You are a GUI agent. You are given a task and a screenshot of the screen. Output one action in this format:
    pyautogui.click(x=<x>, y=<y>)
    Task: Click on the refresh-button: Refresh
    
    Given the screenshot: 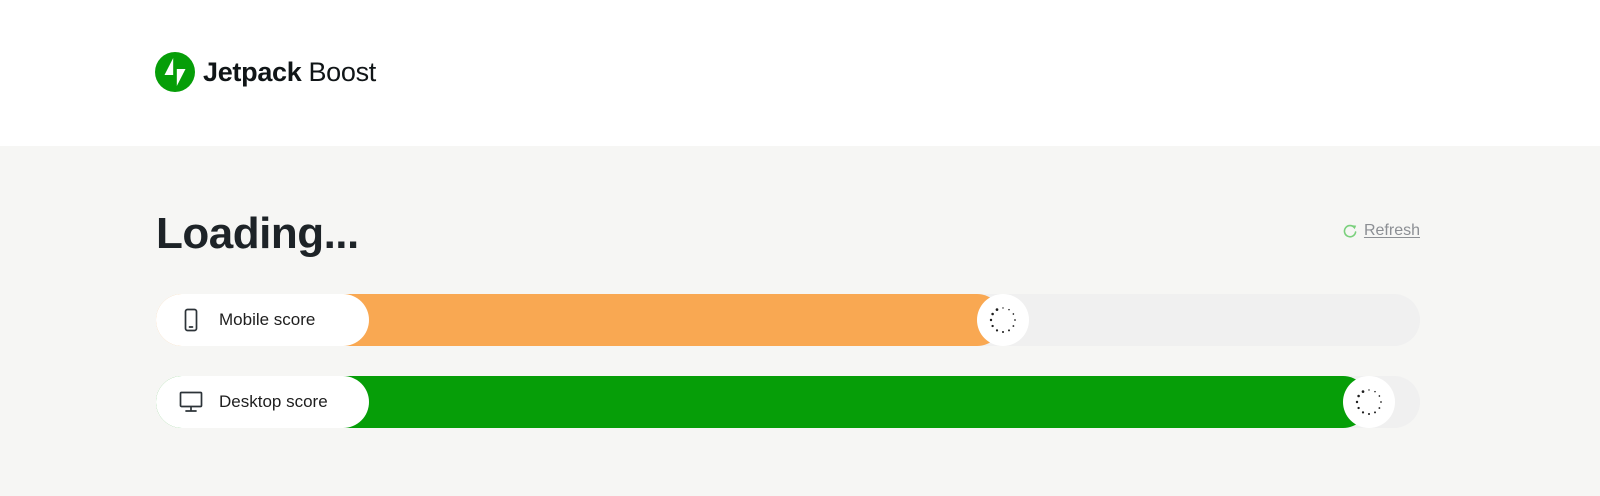 What is the action you would take?
    pyautogui.click(x=1381, y=231)
    